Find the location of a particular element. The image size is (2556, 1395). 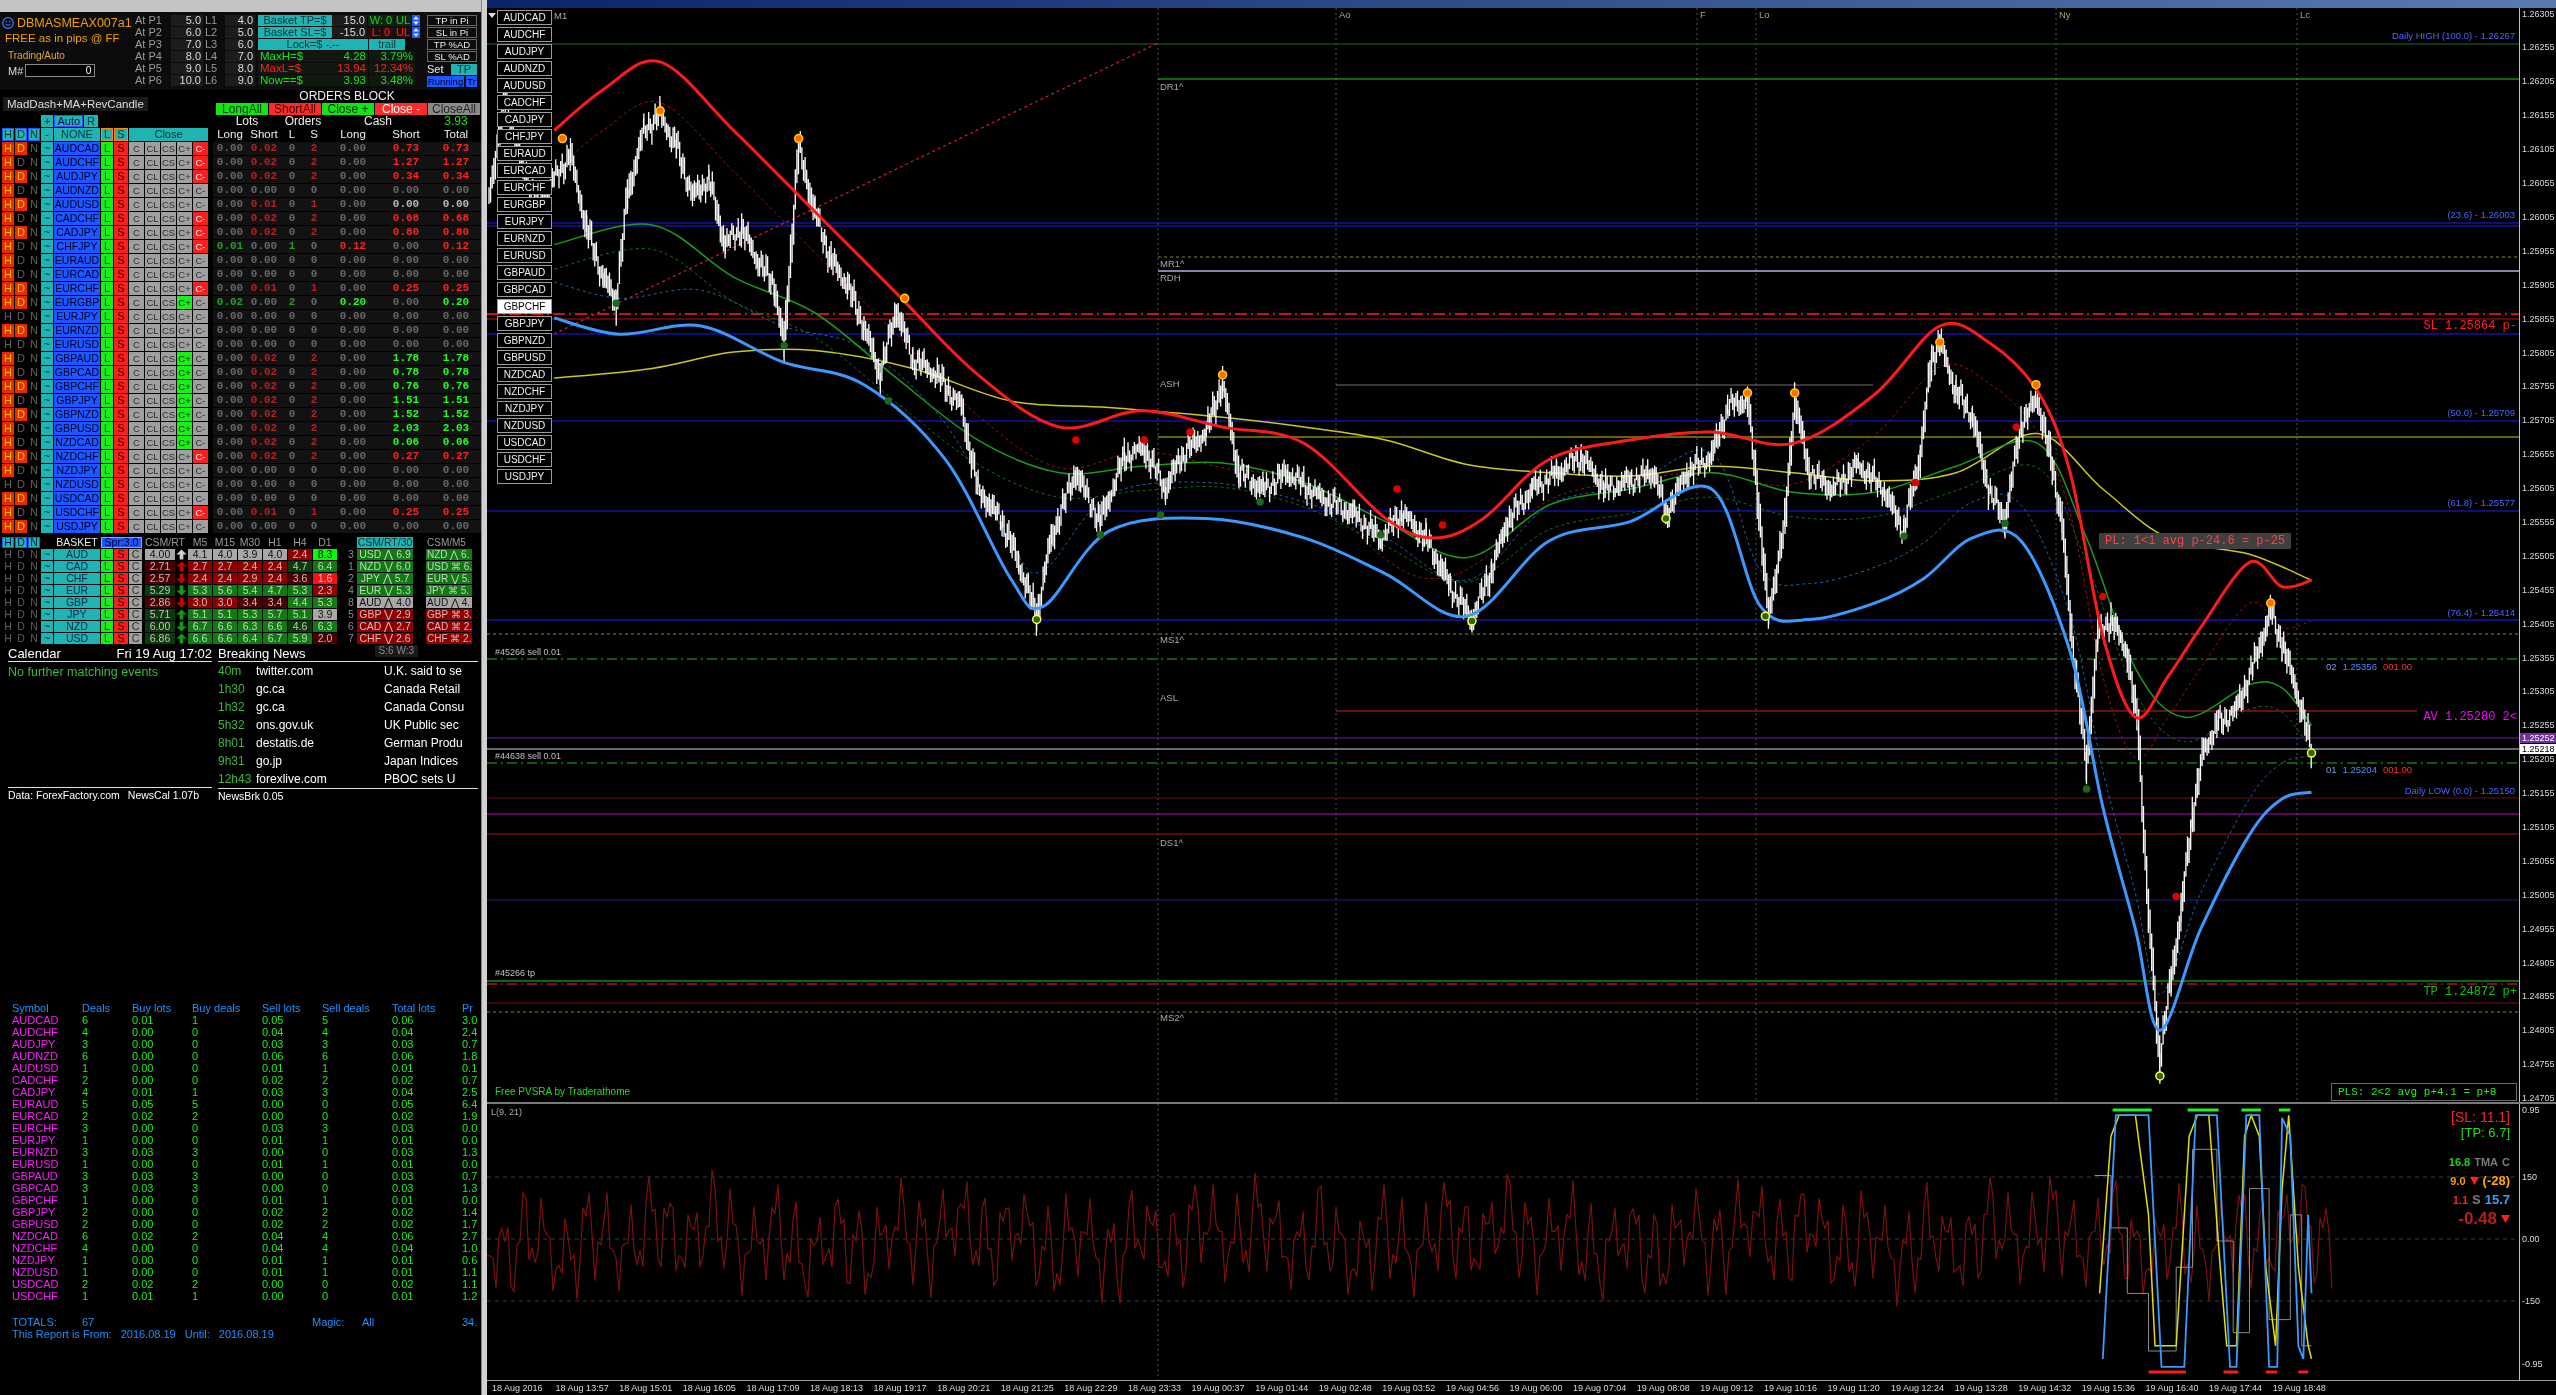

spinner-arrows-icon is located at coordinates (416, 20).